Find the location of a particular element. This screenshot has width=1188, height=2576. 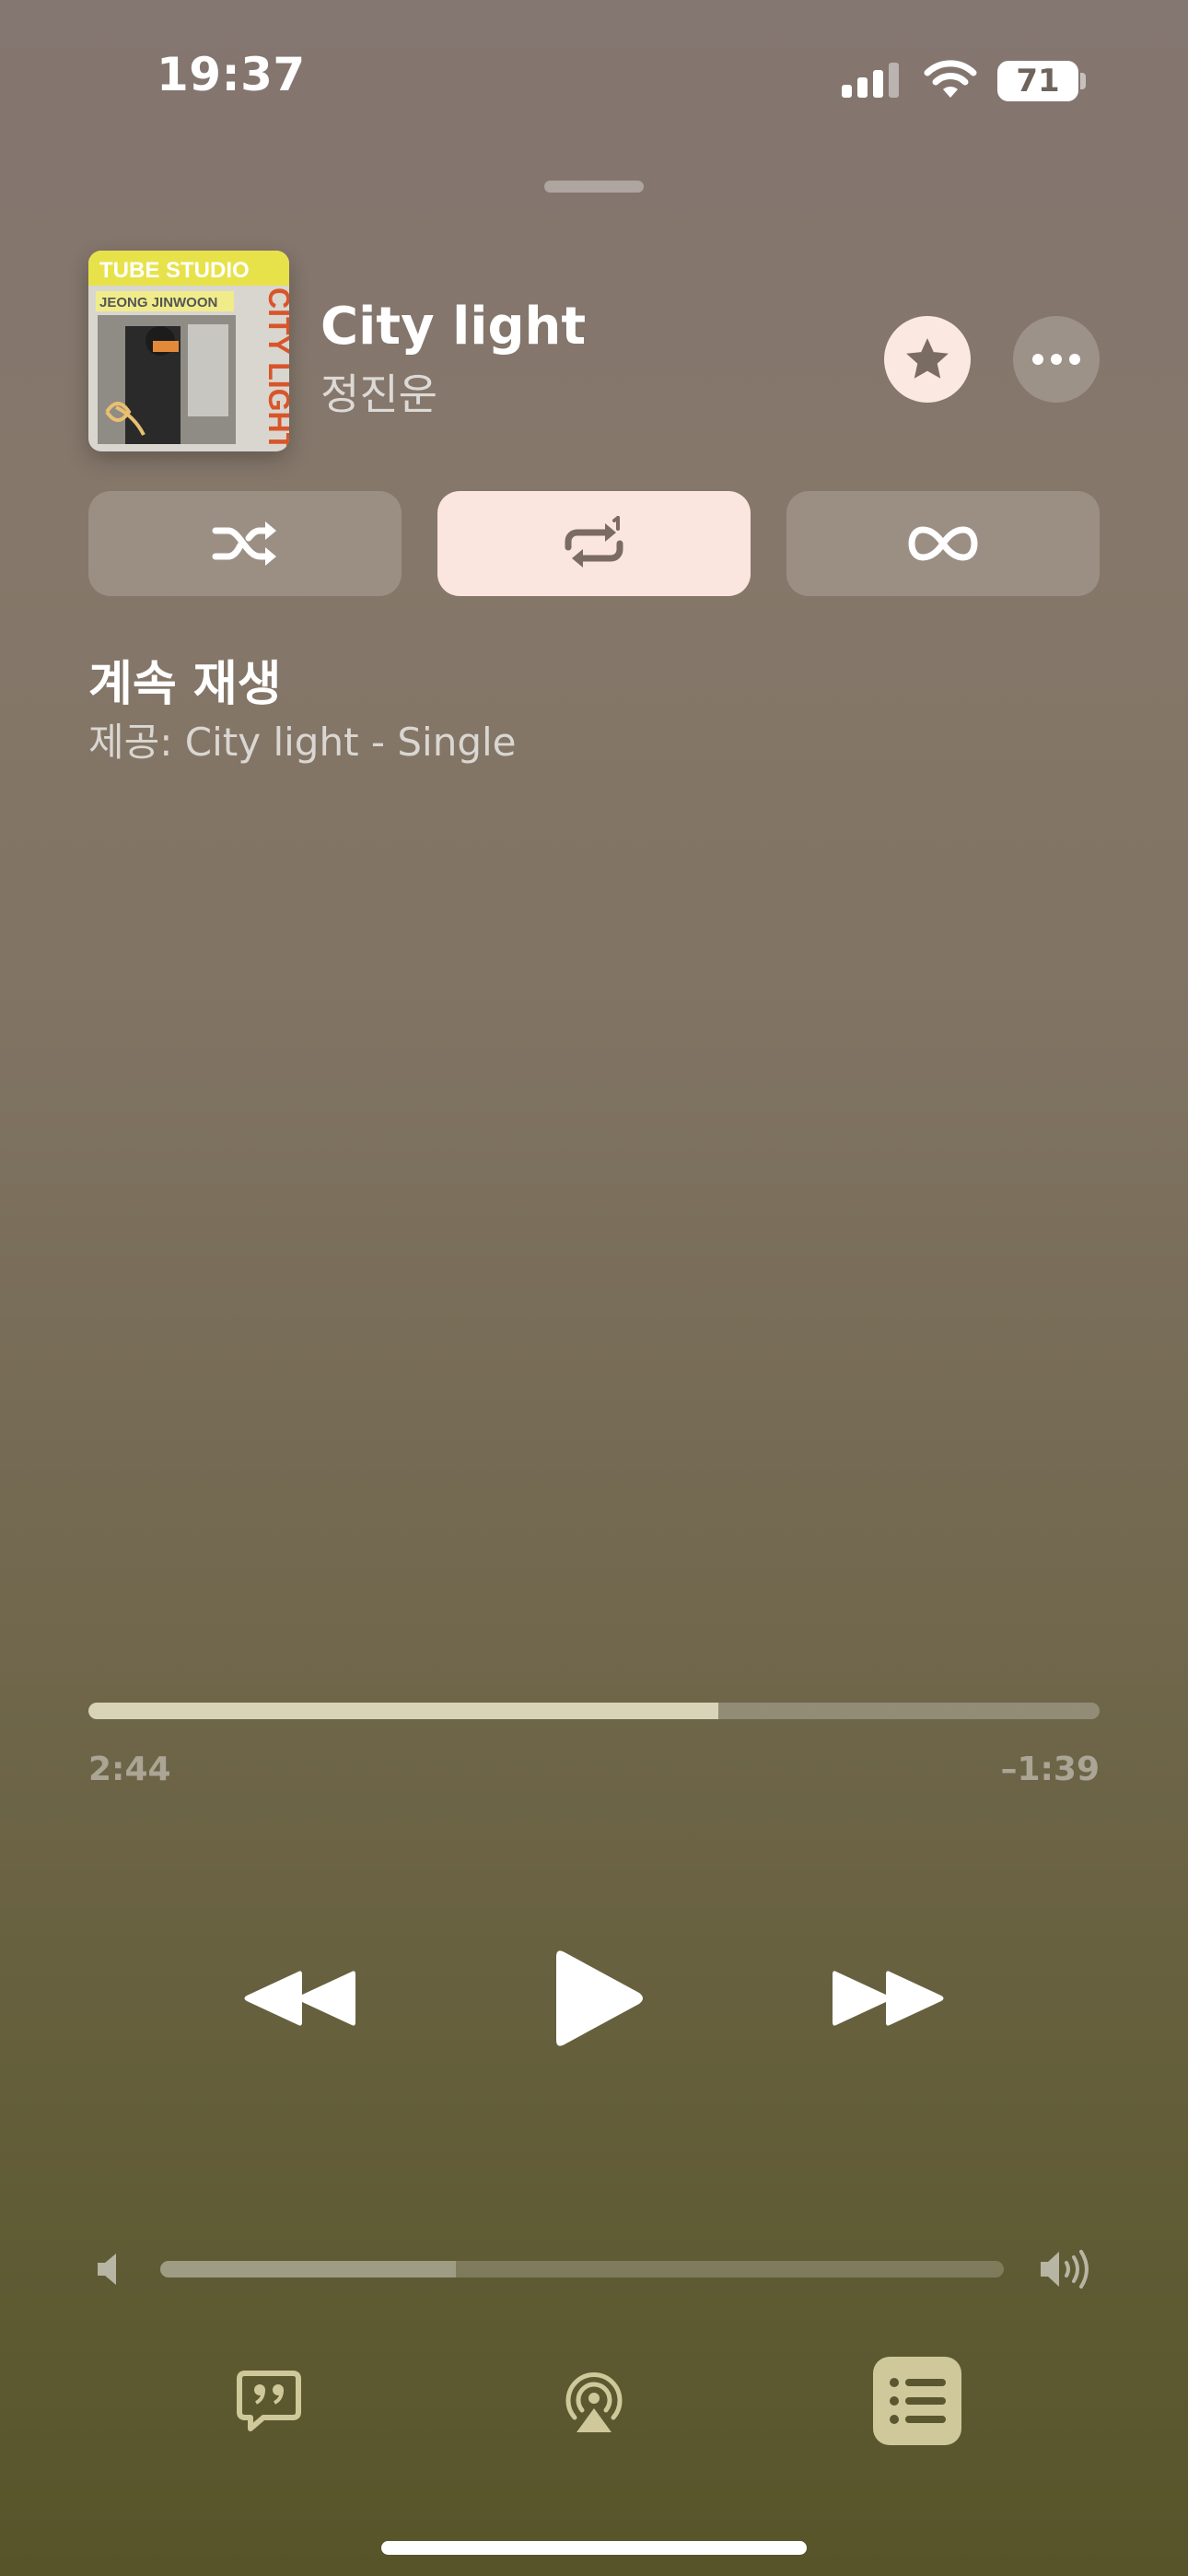

battery-level: 71 is located at coordinates (1038, 81).